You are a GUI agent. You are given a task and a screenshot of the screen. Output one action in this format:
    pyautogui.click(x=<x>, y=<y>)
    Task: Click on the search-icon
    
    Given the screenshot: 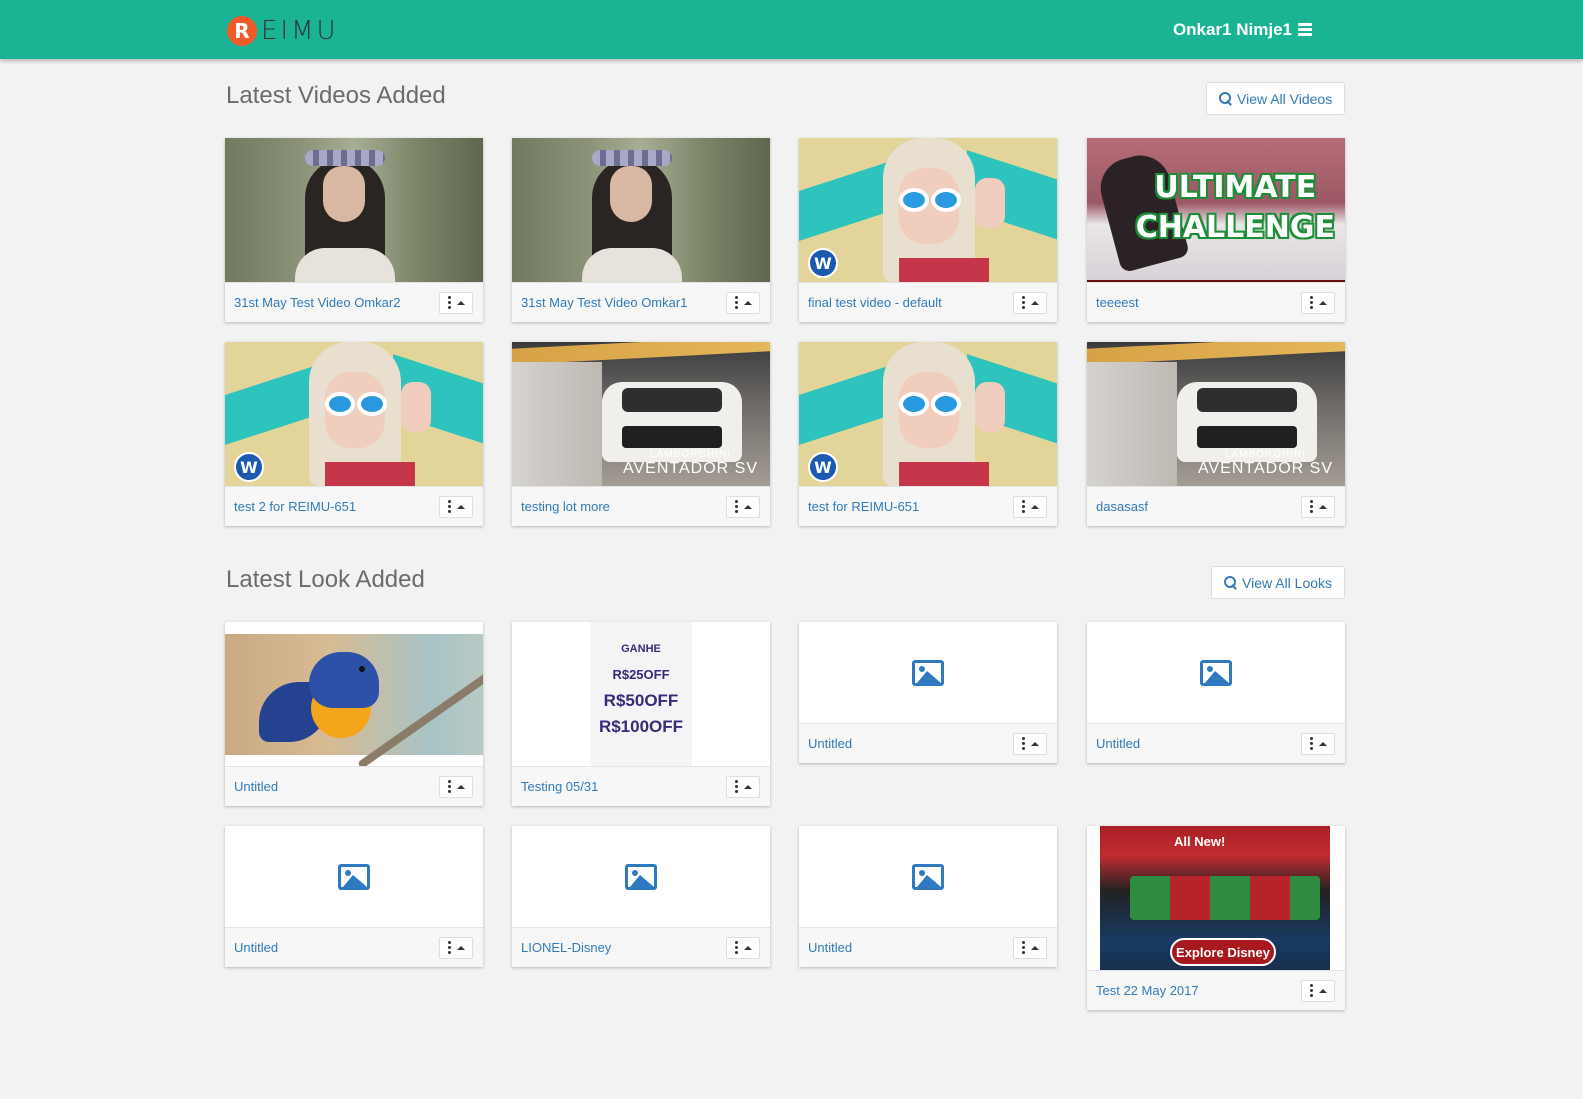 What is the action you would take?
    pyautogui.click(x=1230, y=582)
    